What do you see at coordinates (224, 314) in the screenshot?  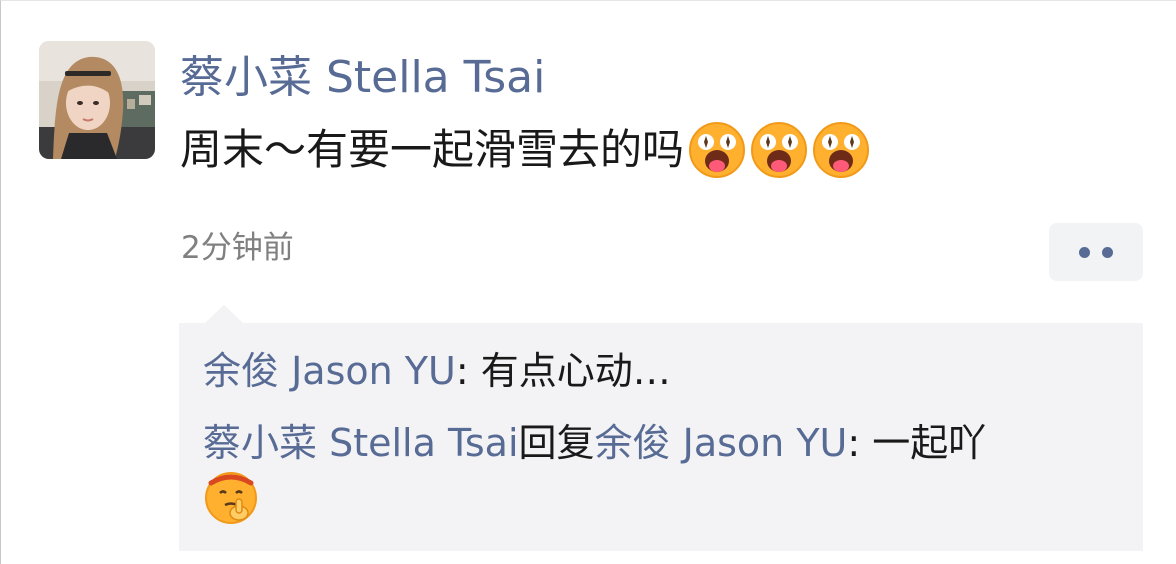 I see `comment-arrow` at bounding box center [224, 314].